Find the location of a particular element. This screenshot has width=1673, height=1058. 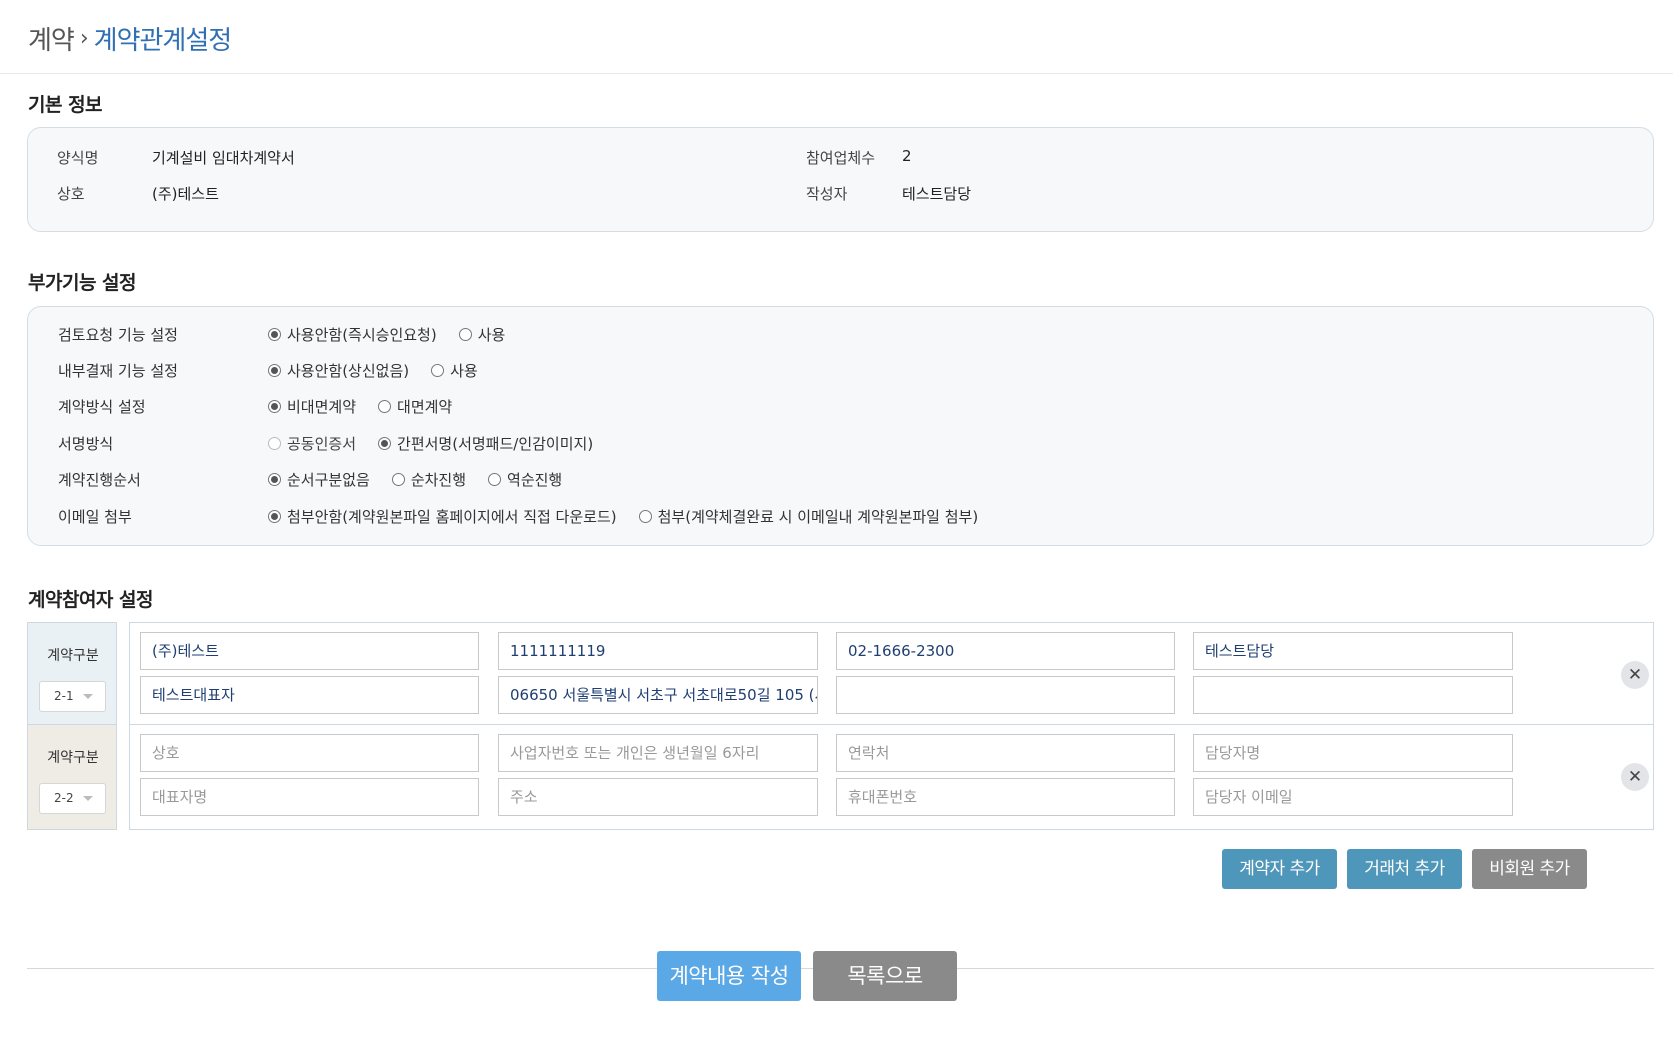

setting-radio-option: 역순진행 is located at coordinates (525, 479).